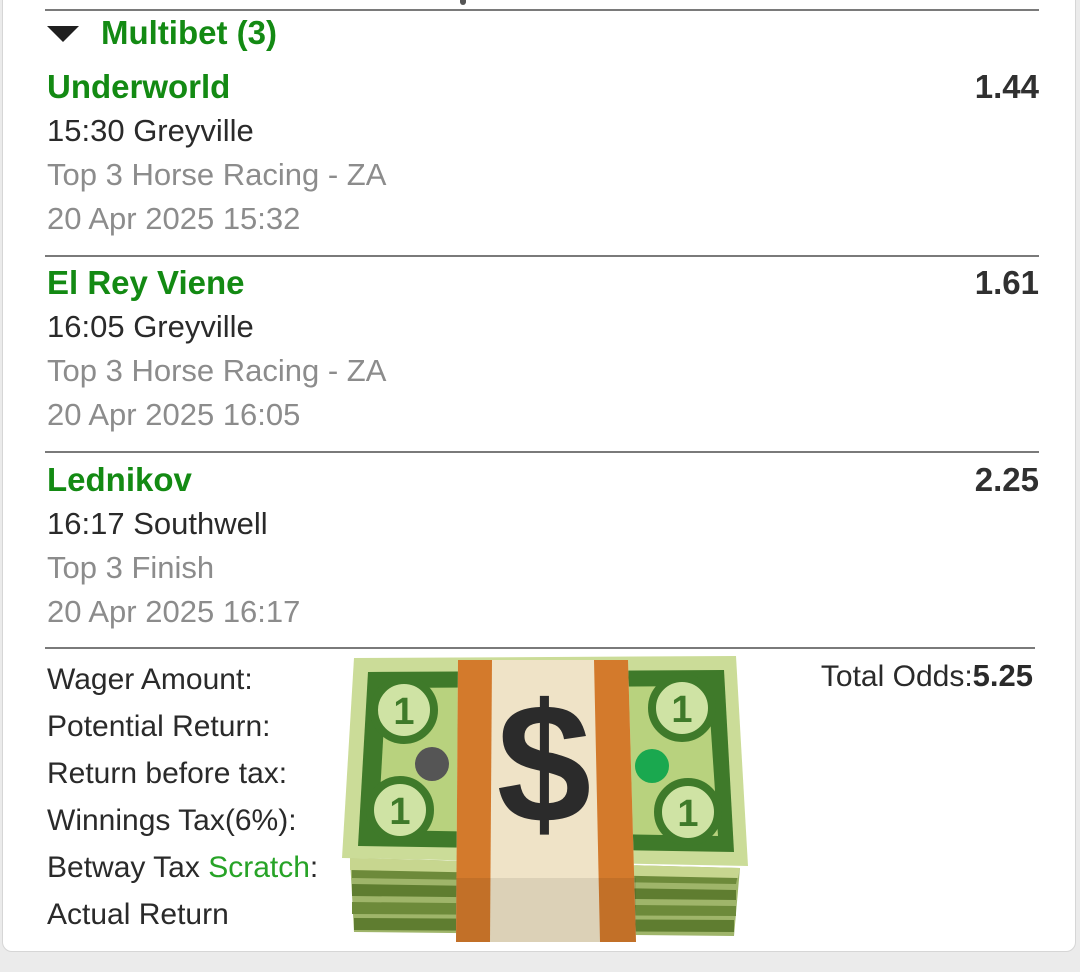 Image resolution: width=1080 pixels, height=972 pixels. Describe the element at coordinates (652, 766) in the screenshot. I see `seal-dot-green` at that location.